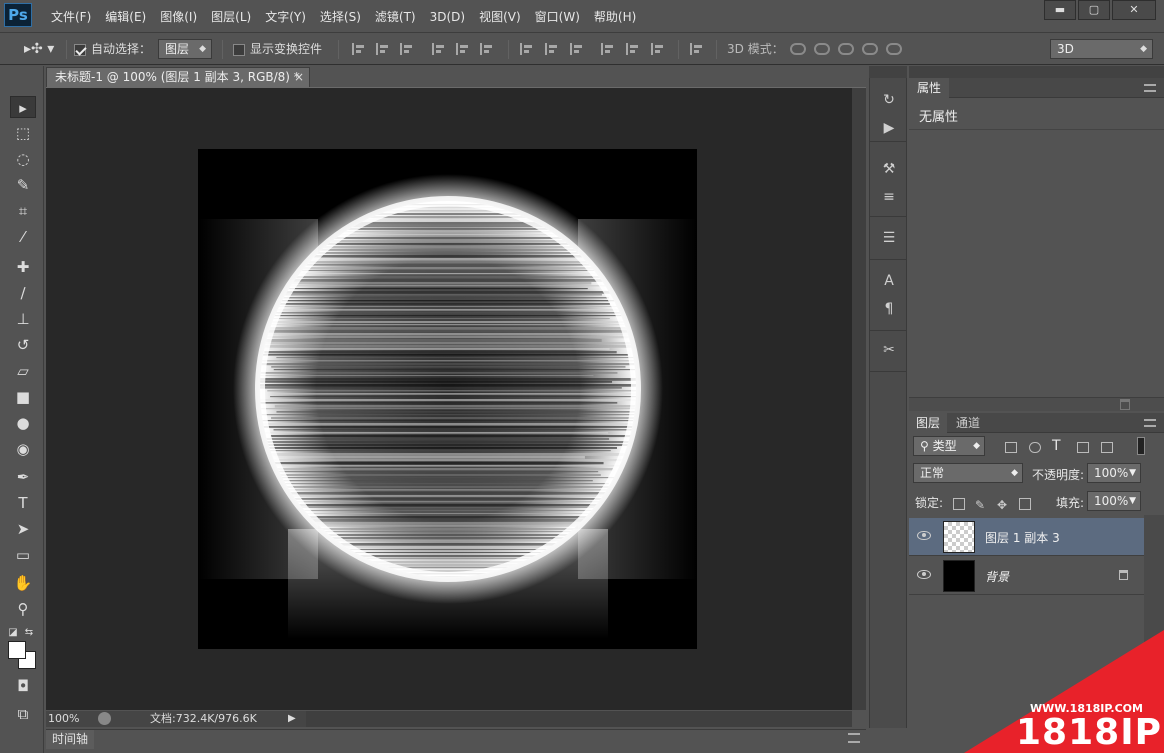 The image size is (1164, 753). I want to click on adjustments-icon: ≡, so click(889, 197).